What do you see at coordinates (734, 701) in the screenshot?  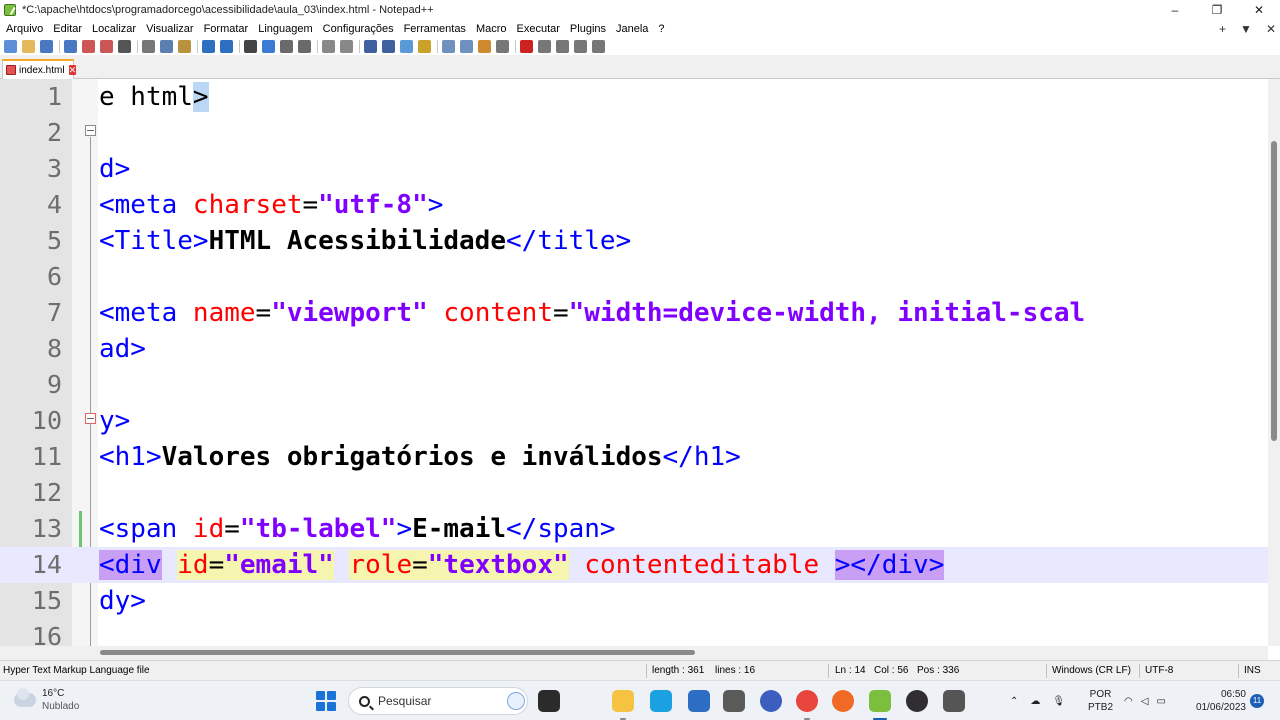 I see `settings-icon` at bounding box center [734, 701].